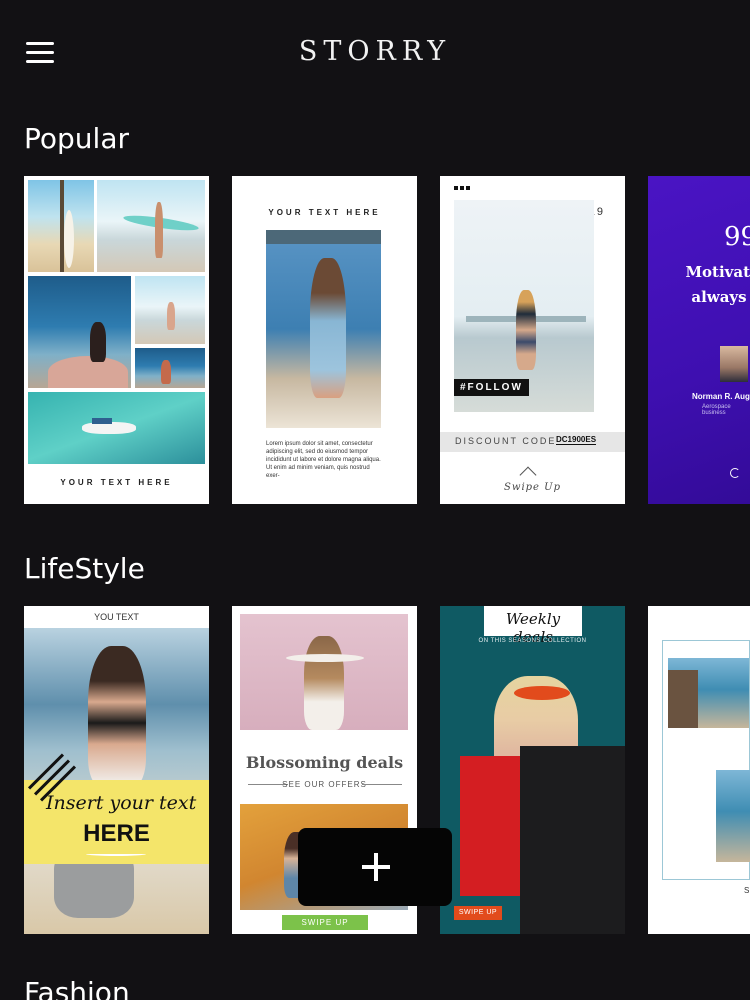 The height and width of the screenshot is (1000, 750). Describe the element at coordinates (747, 890) in the screenshot. I see `card-text: S` at that location.